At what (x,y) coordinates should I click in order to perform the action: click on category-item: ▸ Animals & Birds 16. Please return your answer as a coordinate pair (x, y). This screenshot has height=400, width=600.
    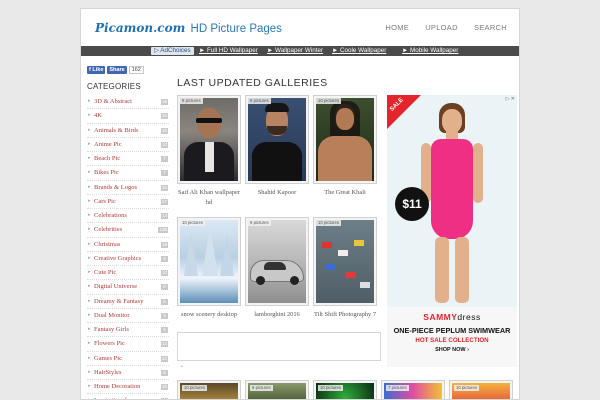
    Looking at the image, I should click on (128, 131).